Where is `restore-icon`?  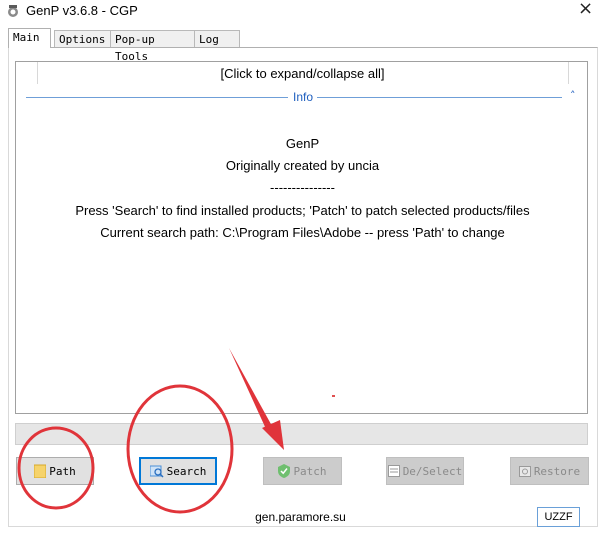 restore-icon is located at coordinates (524, 471).